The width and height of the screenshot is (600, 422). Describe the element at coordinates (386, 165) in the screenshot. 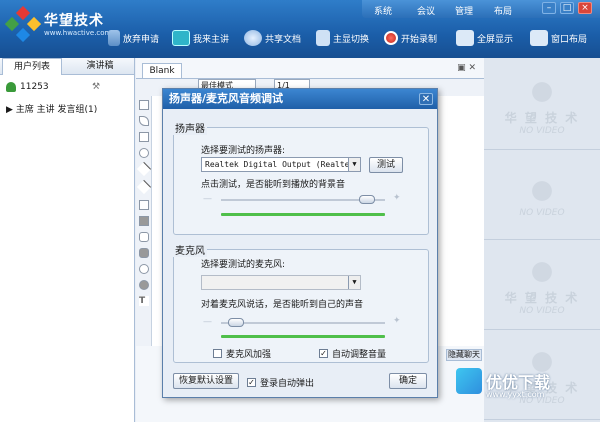

I see `speaker-test-button: 测试` at that location.